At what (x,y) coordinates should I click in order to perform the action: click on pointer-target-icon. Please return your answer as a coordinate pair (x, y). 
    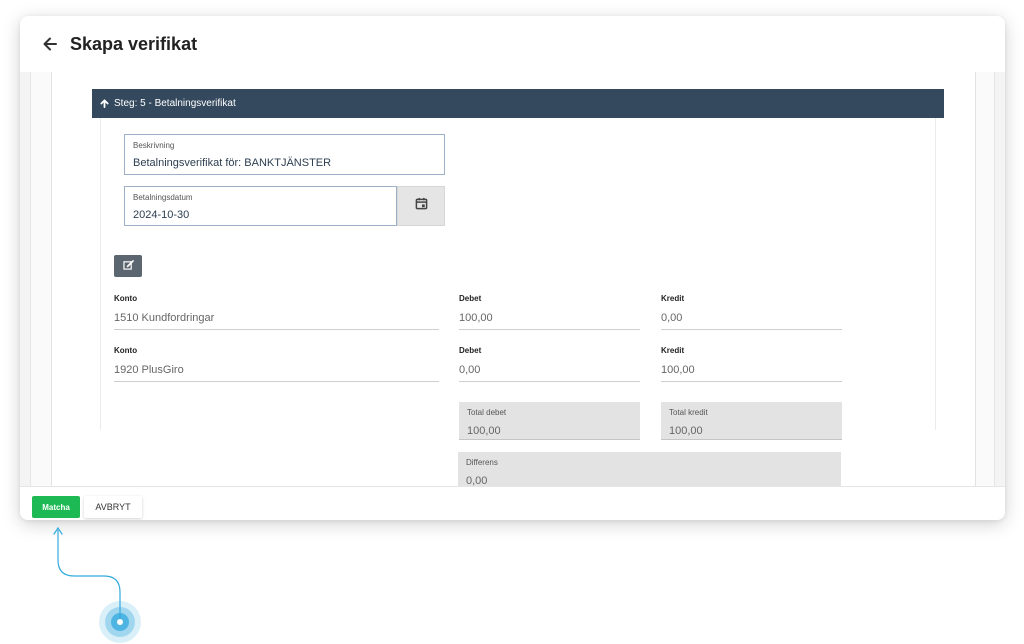
    Looking at the image, I should click on (120, 622).